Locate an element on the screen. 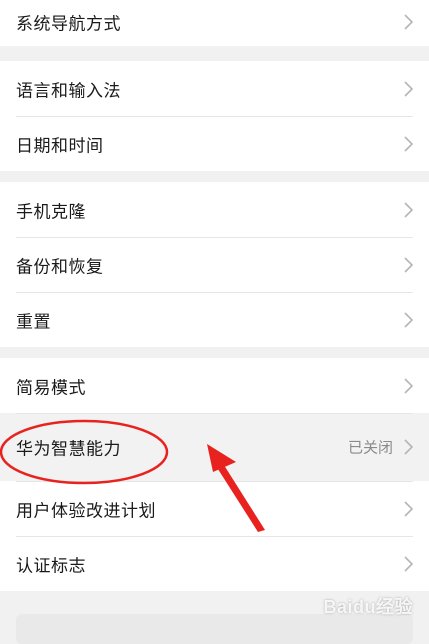 This screenshot has height=644, width=429. settings-item-label: 用户体验改进计划 is located at coordinates (86, 511).